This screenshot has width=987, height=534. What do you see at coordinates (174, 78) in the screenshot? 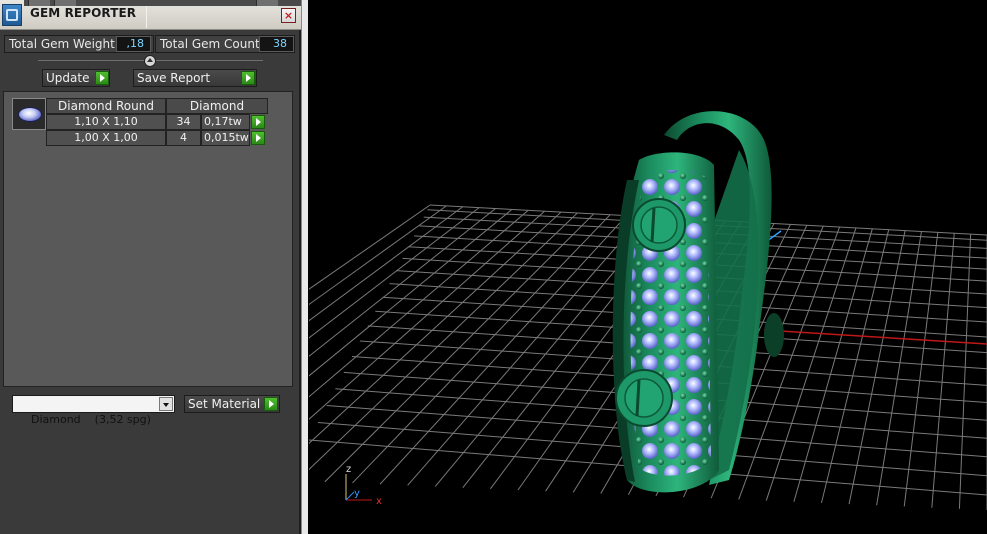
I see `save-report-button-label: Save Report` at bounding box center [174, 78].